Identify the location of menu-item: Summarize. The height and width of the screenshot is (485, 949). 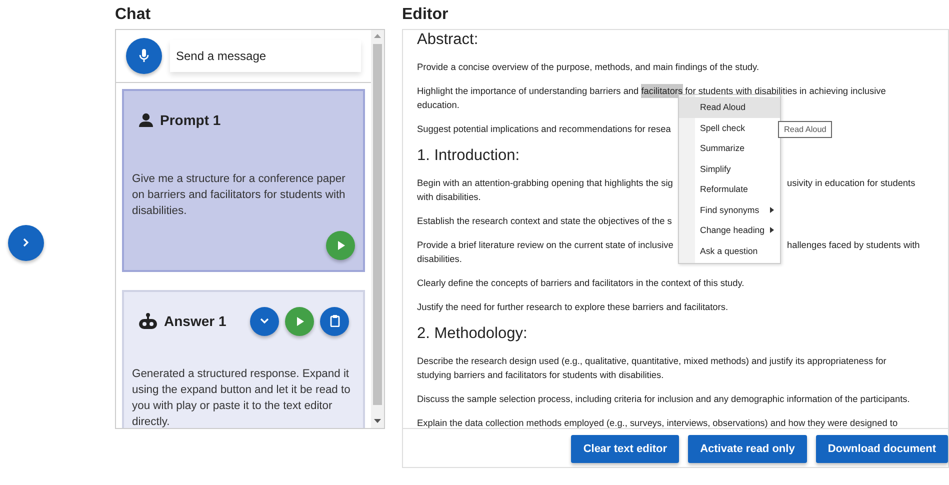
(729, 148).